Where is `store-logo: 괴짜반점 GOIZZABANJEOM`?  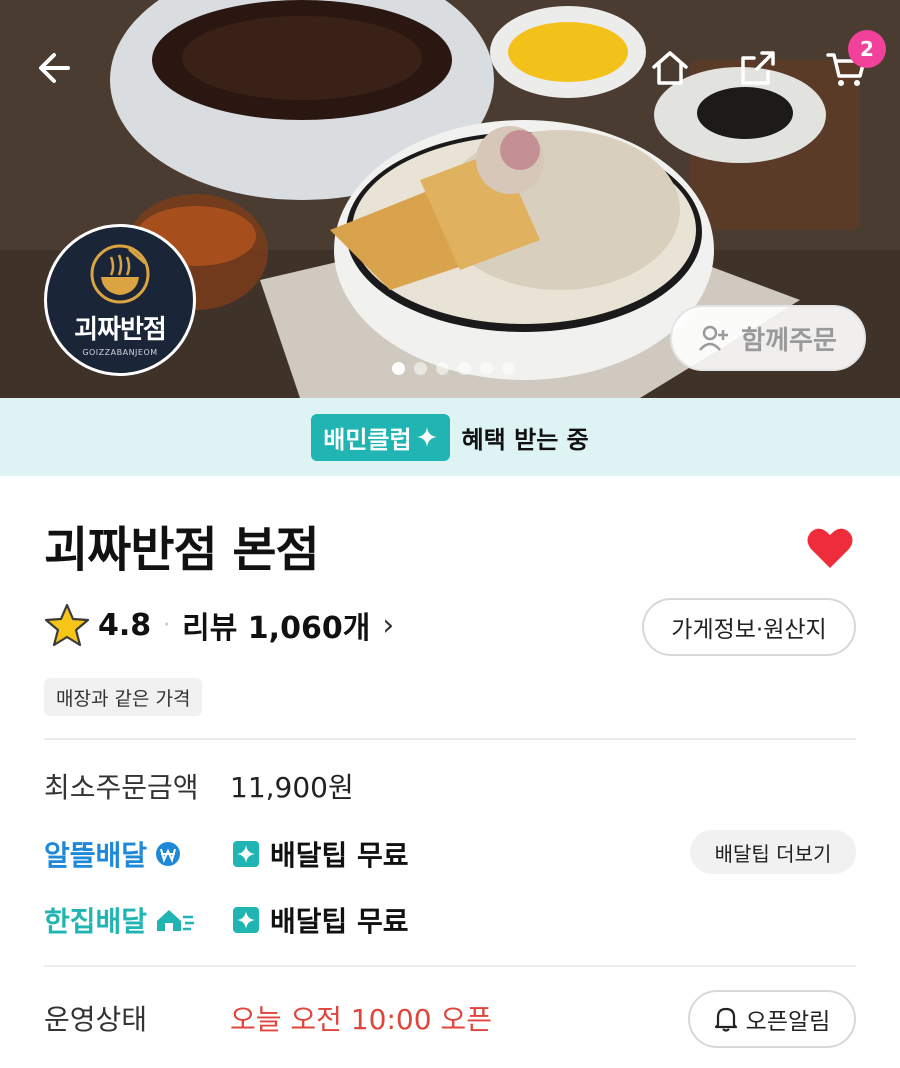
store-logo: 괴짜반점 GOIZZABANJEOM is located at coordinates (120, 300).